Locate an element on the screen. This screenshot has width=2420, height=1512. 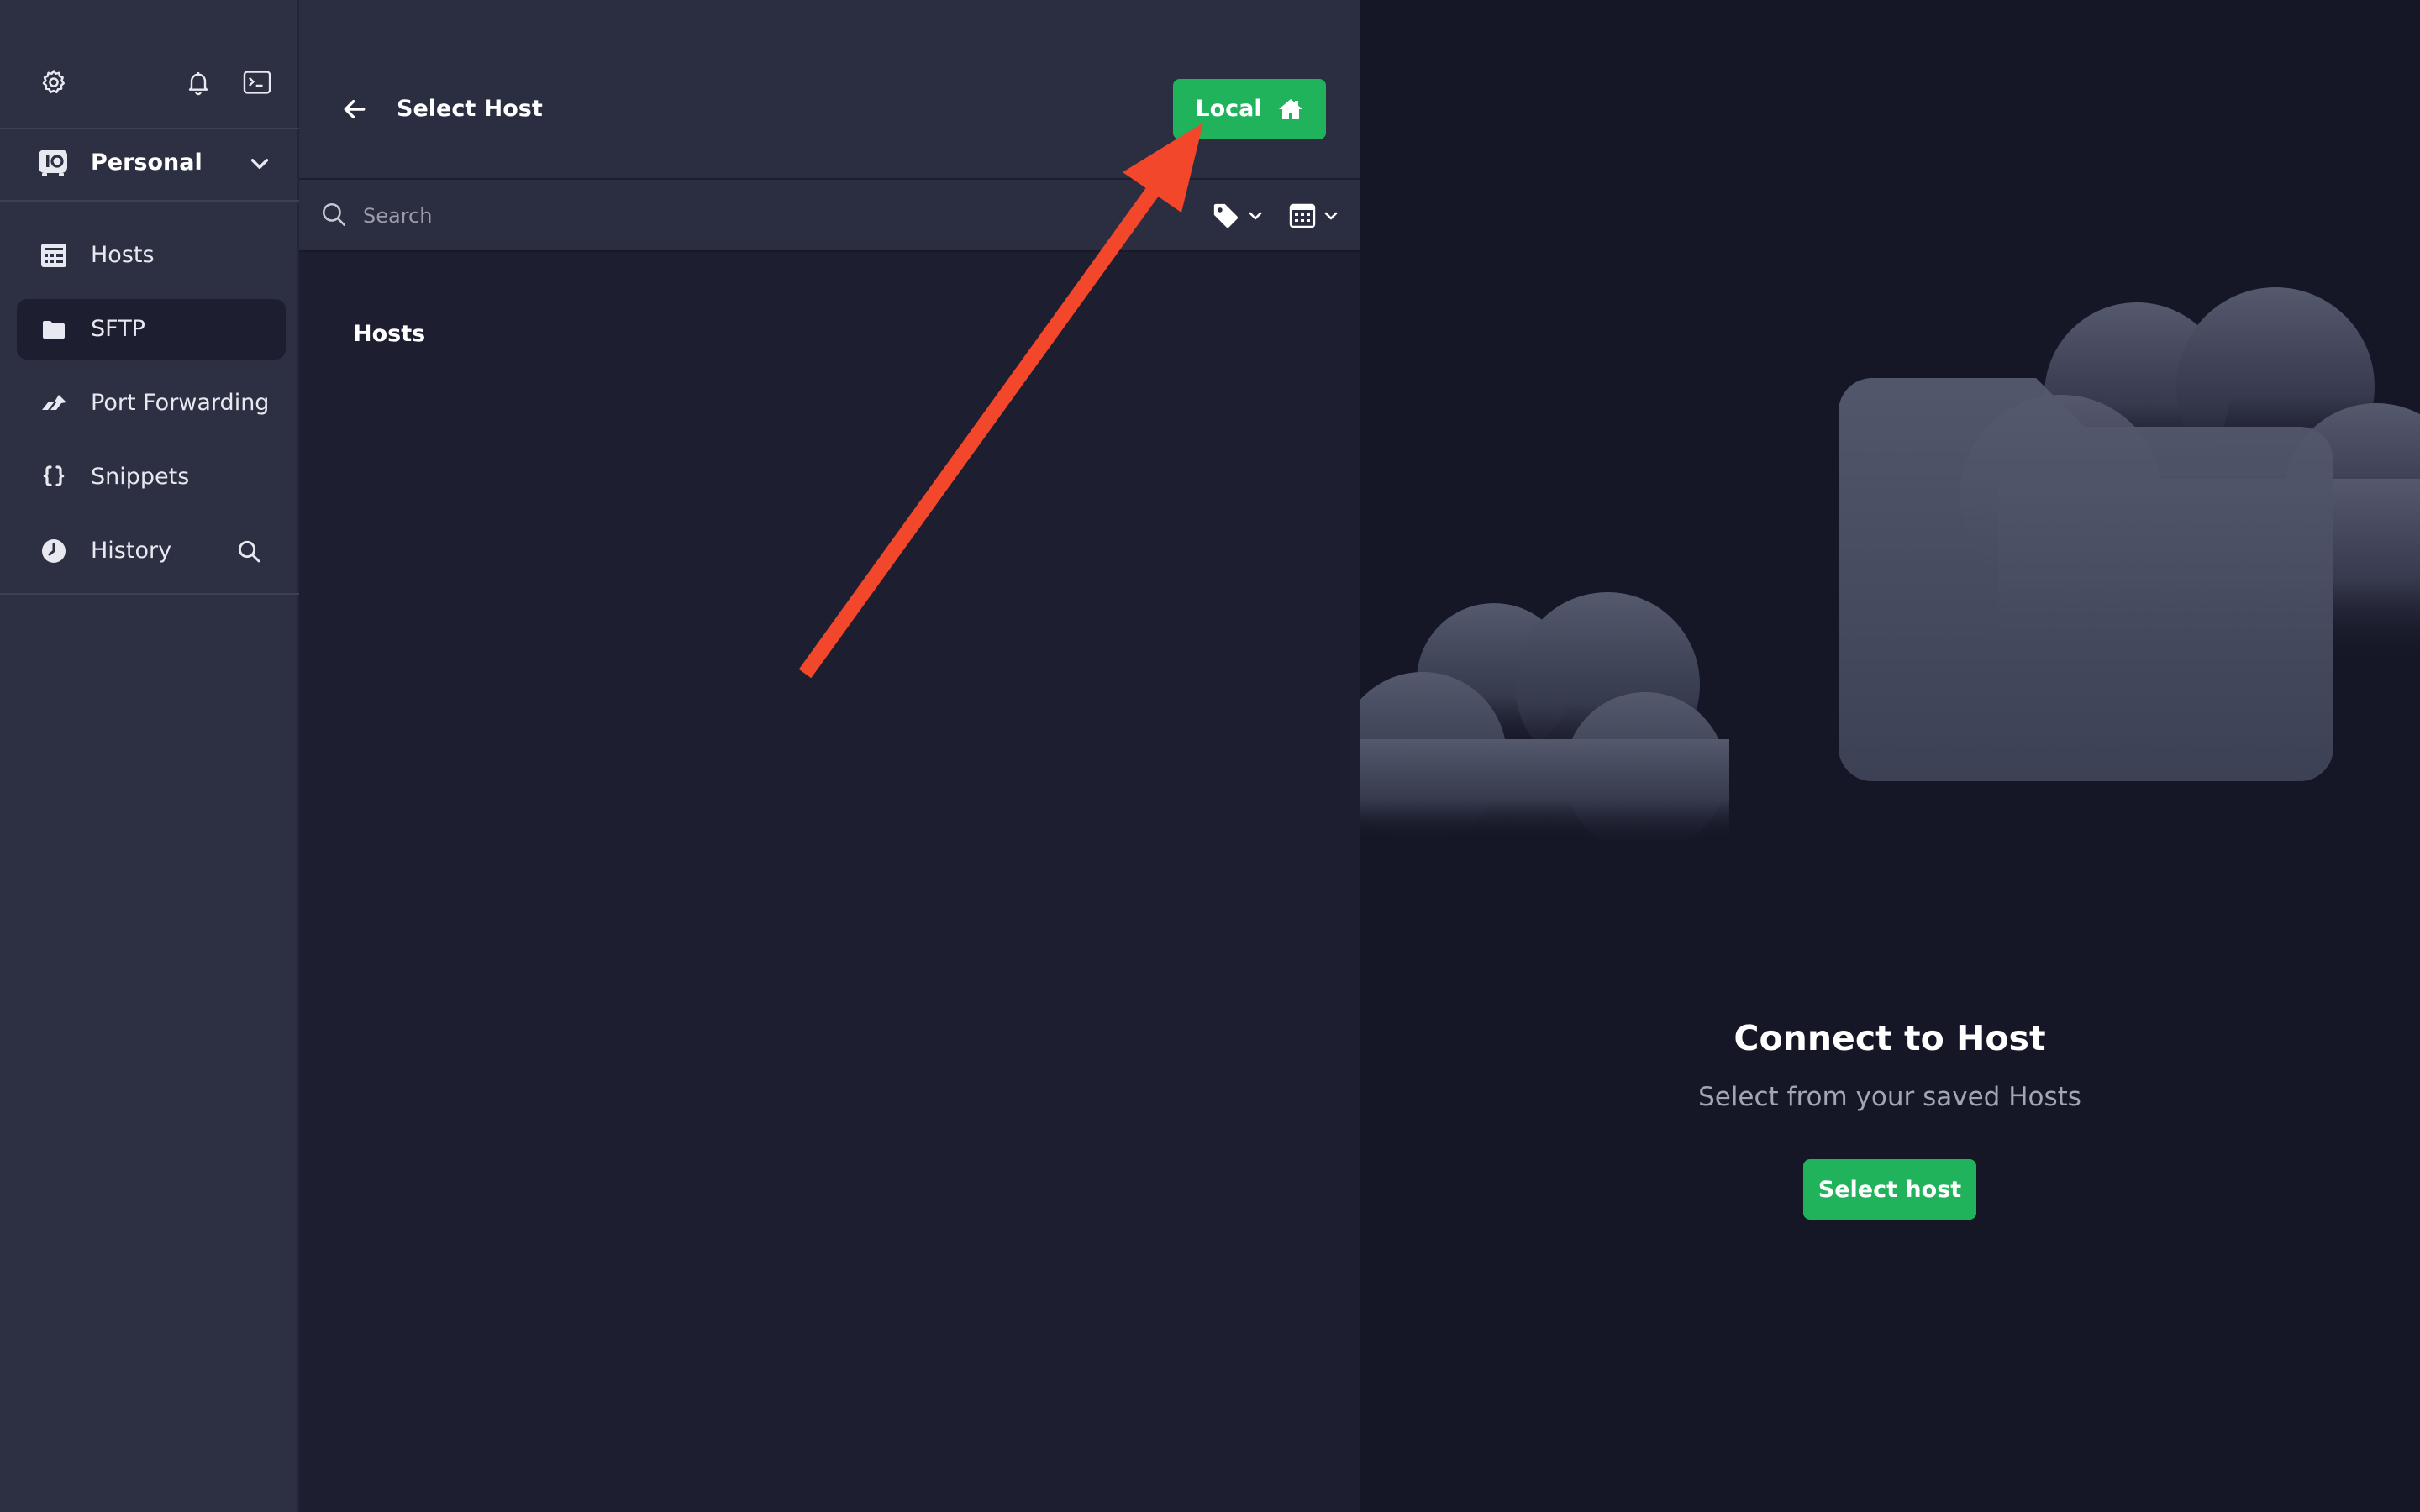
home-icon is located at coordinates (1290, 109).